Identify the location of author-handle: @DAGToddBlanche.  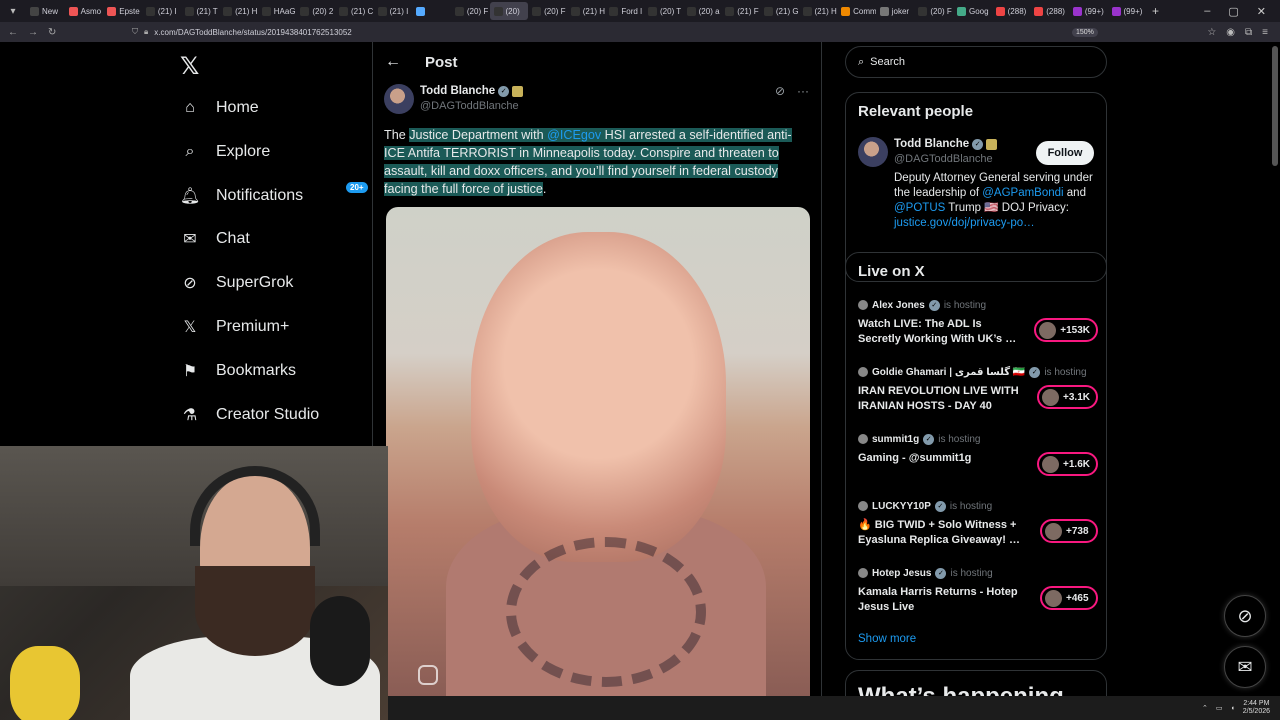
(471, 106).